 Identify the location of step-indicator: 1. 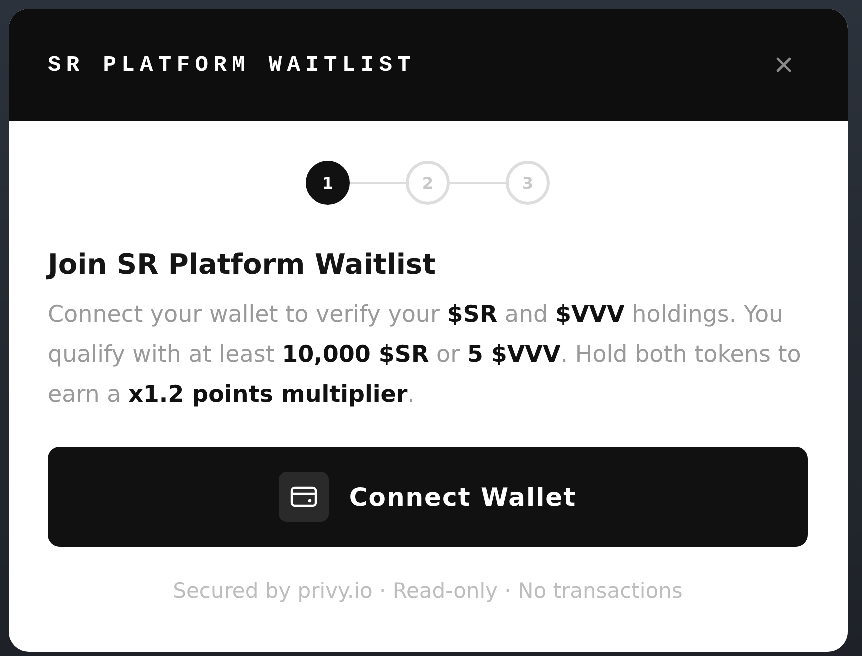
(328, 183).